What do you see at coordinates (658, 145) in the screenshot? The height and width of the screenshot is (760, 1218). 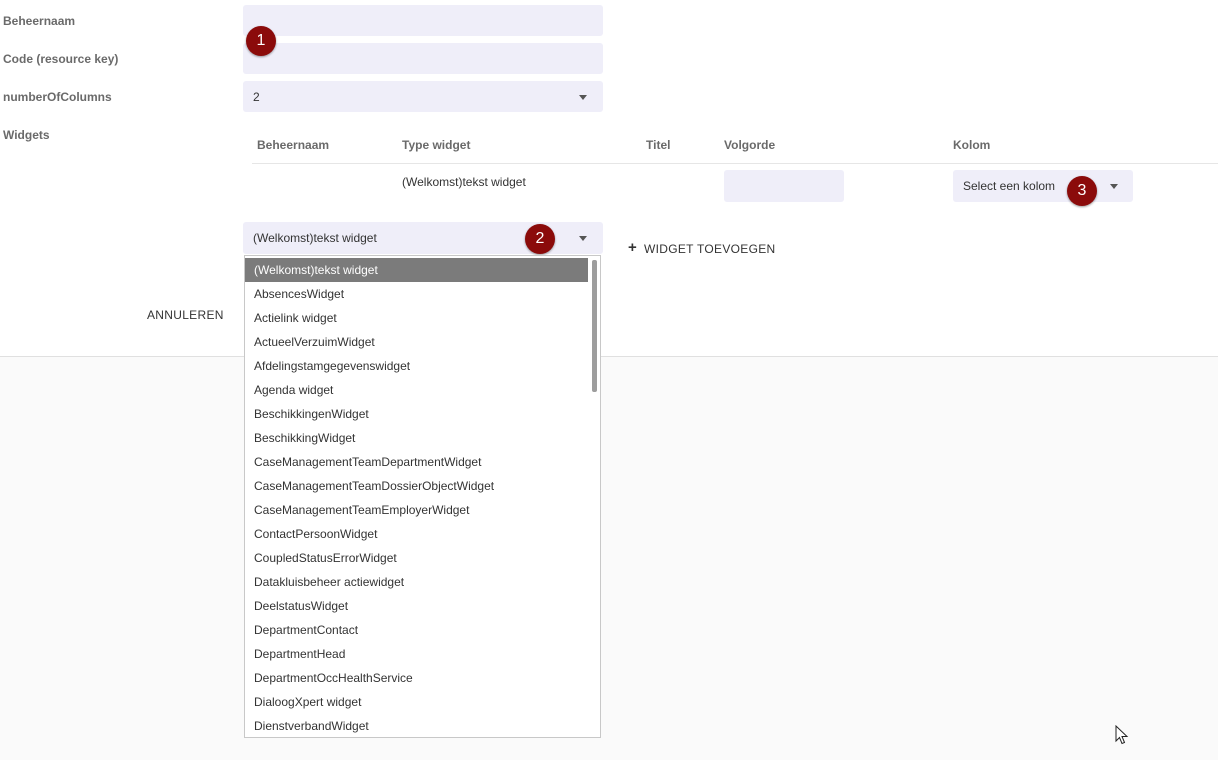 I see `column-header-titel: Titel` at bounding box center [658, 145].